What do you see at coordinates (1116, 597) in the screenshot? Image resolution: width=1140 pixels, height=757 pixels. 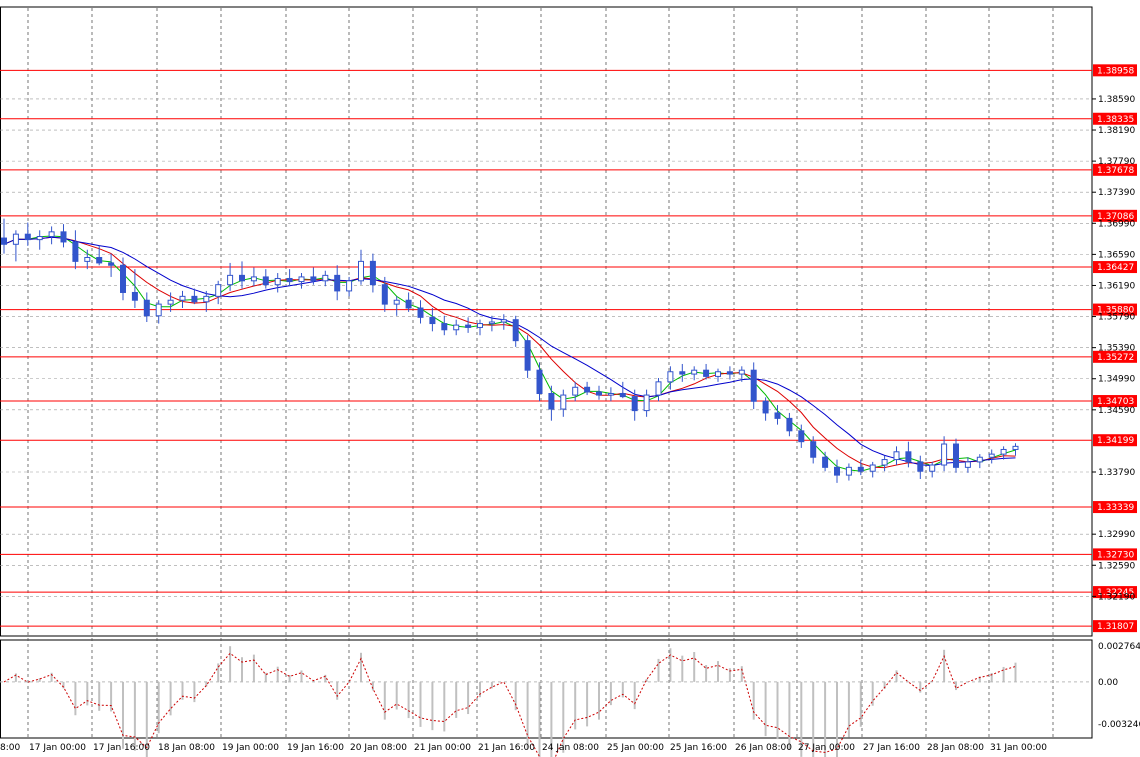 I see `price-tick-label: 1.32190` at bounding box center [1116, 597].